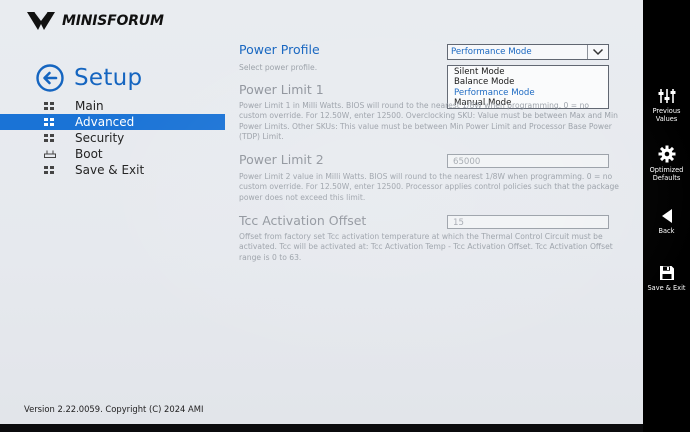 Image resolution: width=690 pixels, height=432 pixels. I want to click on floppy-disk-icon, so click(666, 273).